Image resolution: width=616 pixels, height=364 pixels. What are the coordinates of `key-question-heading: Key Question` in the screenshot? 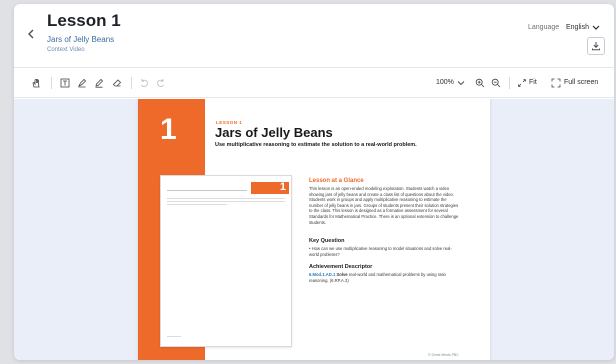 It's located at (327, 241).